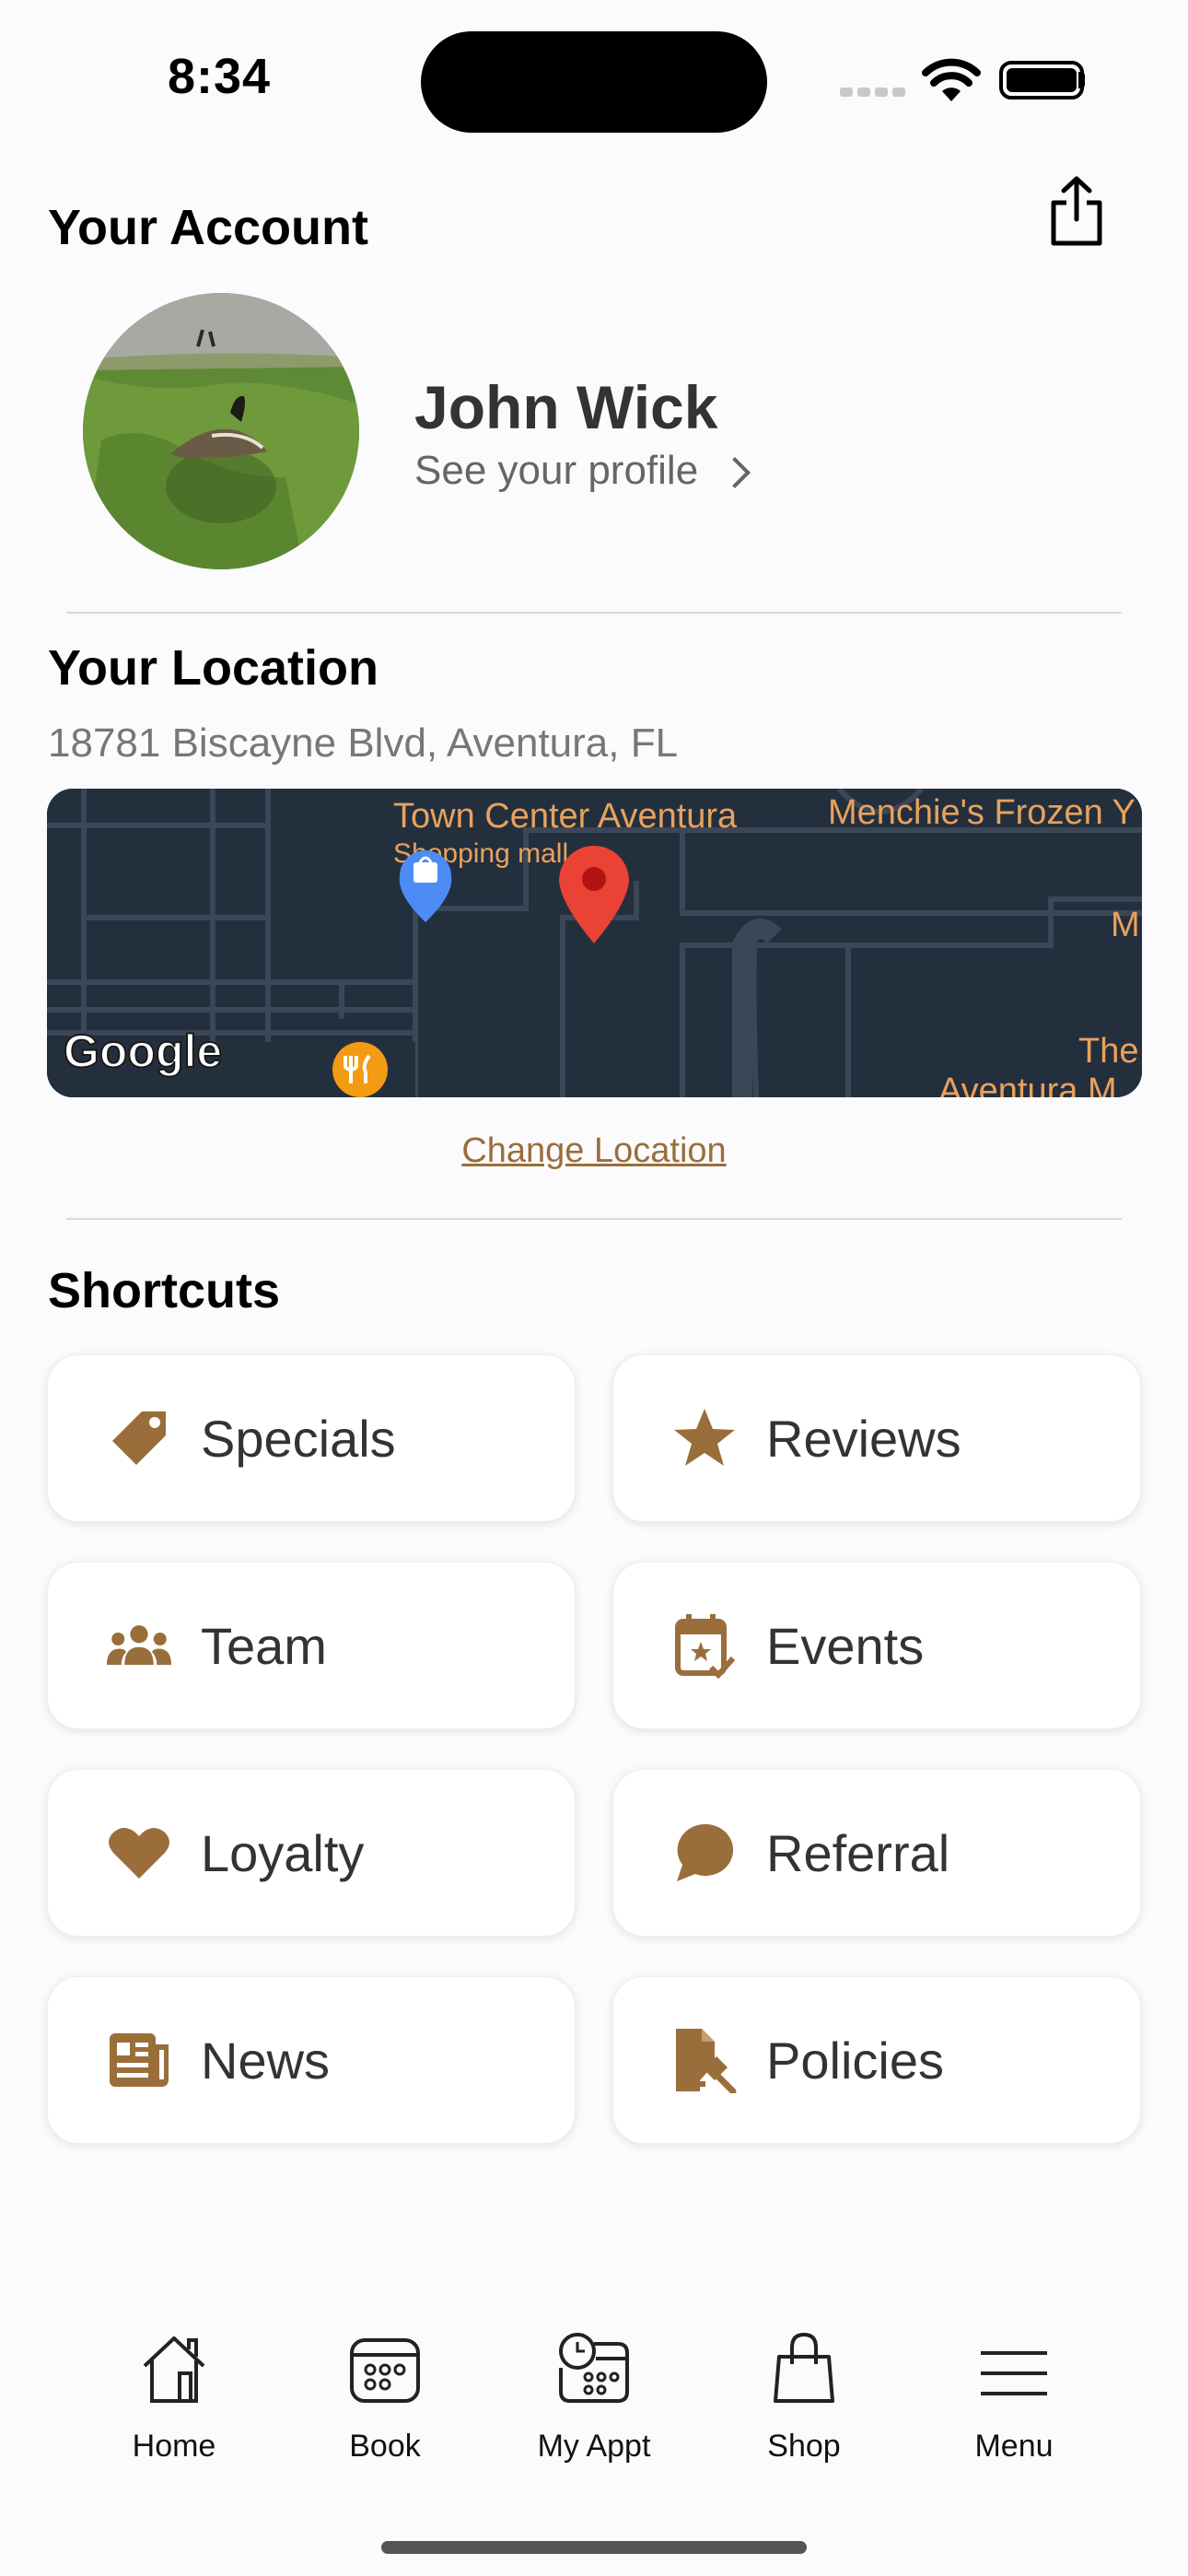 This screenshot has height=2576, width=1188. What do you see at coordinates (594, 2363) in the screenshot?
I see `appointment-icon` at bounding box center [594, 2363].